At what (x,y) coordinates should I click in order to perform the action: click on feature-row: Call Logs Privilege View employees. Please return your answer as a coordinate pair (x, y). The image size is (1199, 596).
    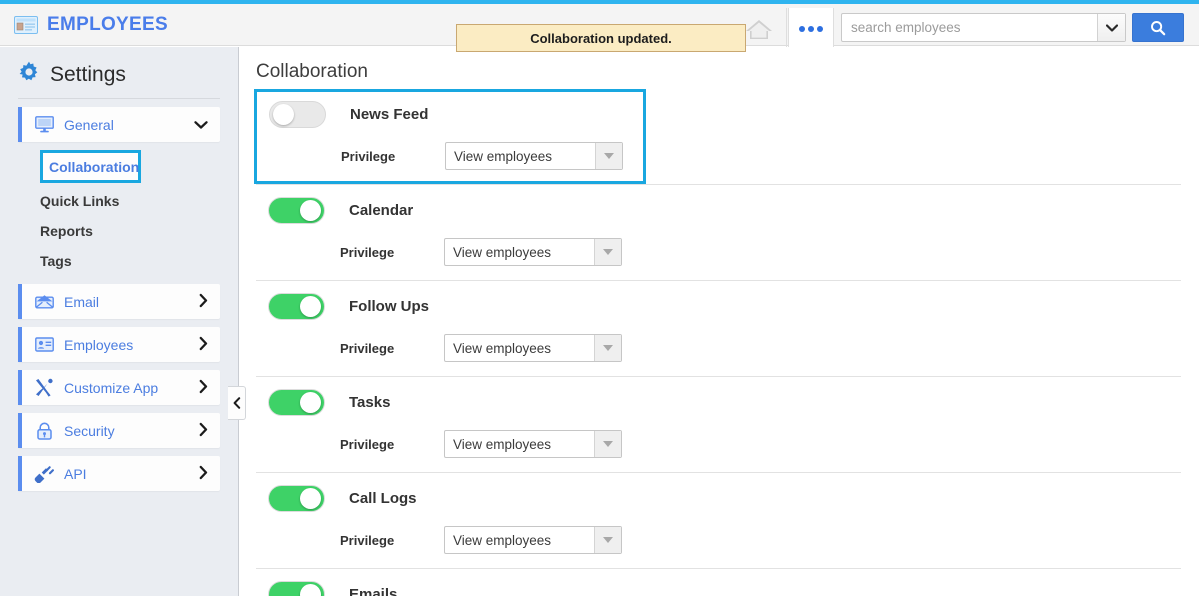
    Looking at the image, I should click on (718, 520).